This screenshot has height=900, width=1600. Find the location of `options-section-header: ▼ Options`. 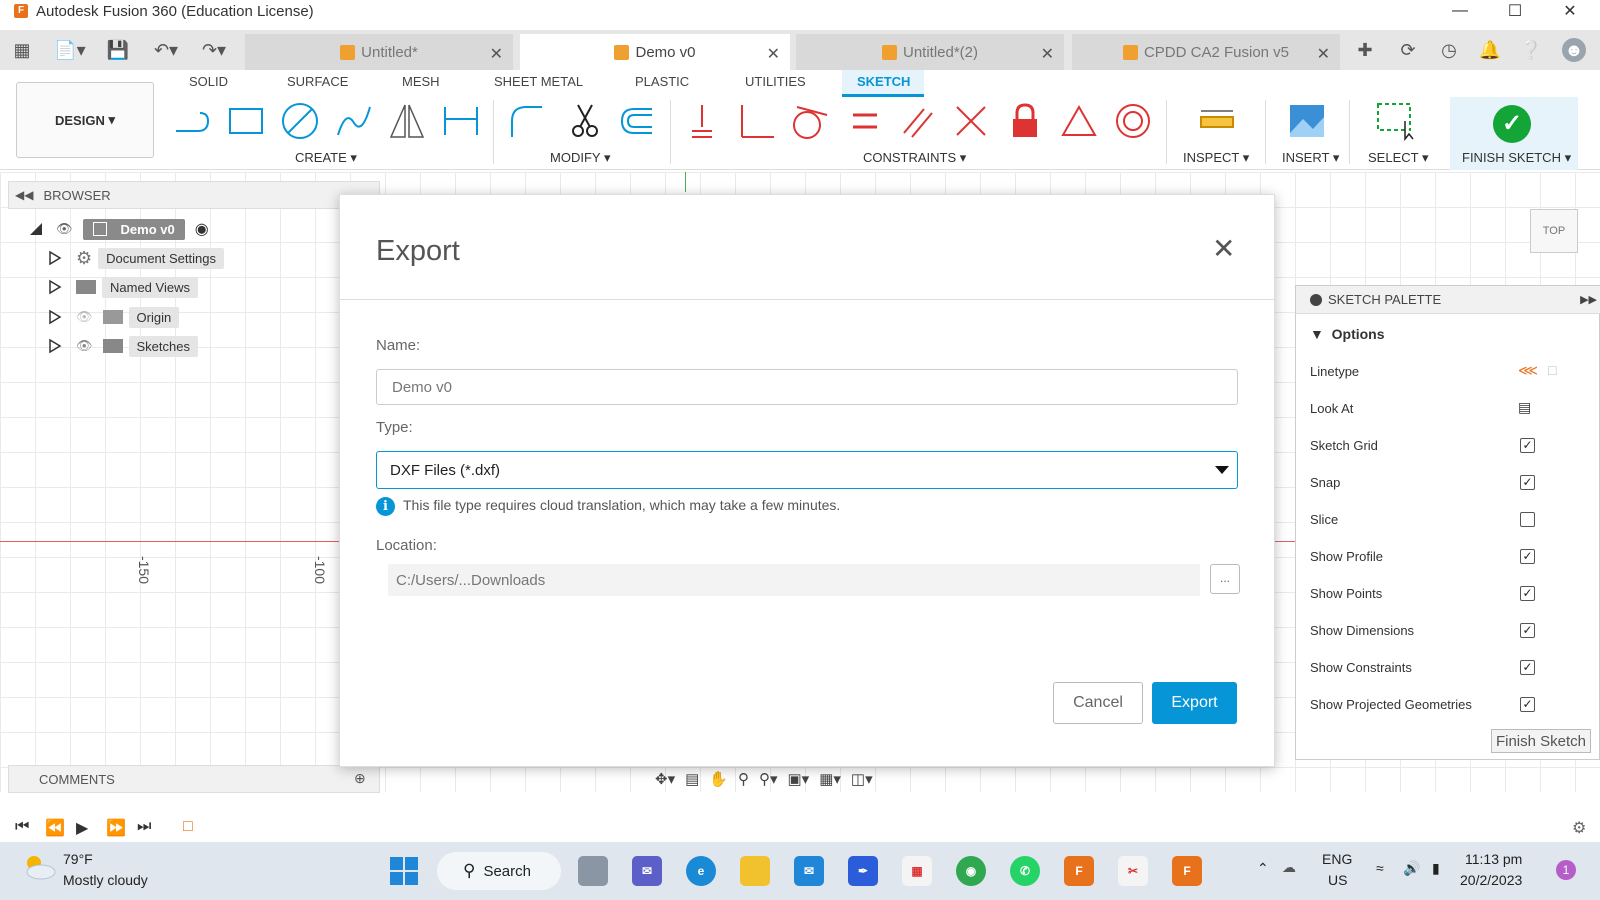

options-section-header: ▼ Options is located at coordinates (1347, 334).